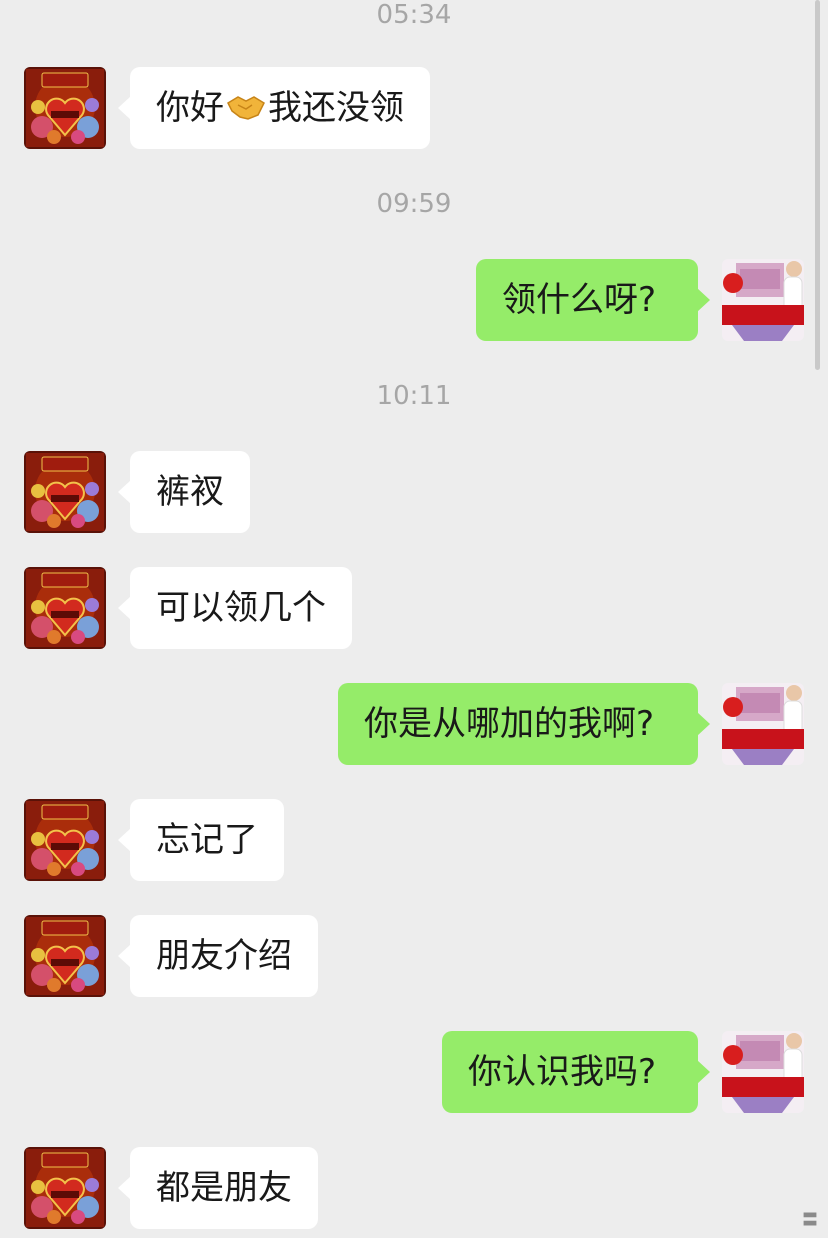 The height and width of the screenshot is (1238, 828). I want to click on message-bubble-incoming: 可以领几个, so click(235, 608).